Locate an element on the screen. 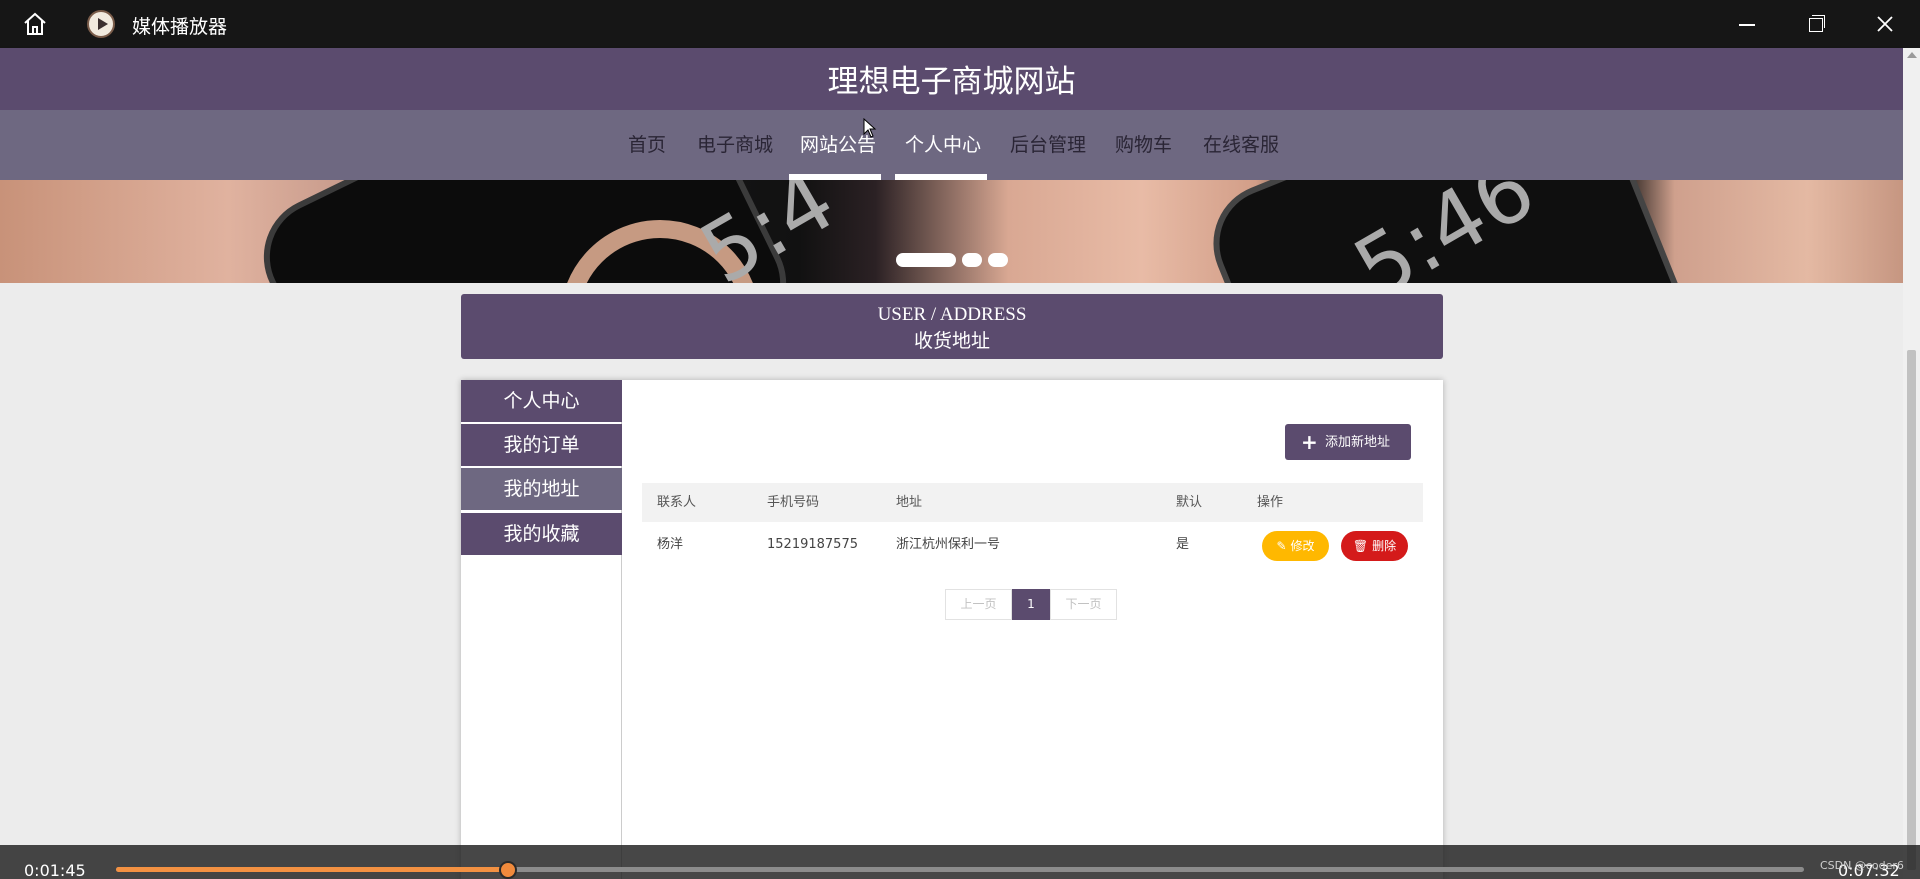  sidebar-item-favorites: 我的收藏 is located at coordinates (541, 534).